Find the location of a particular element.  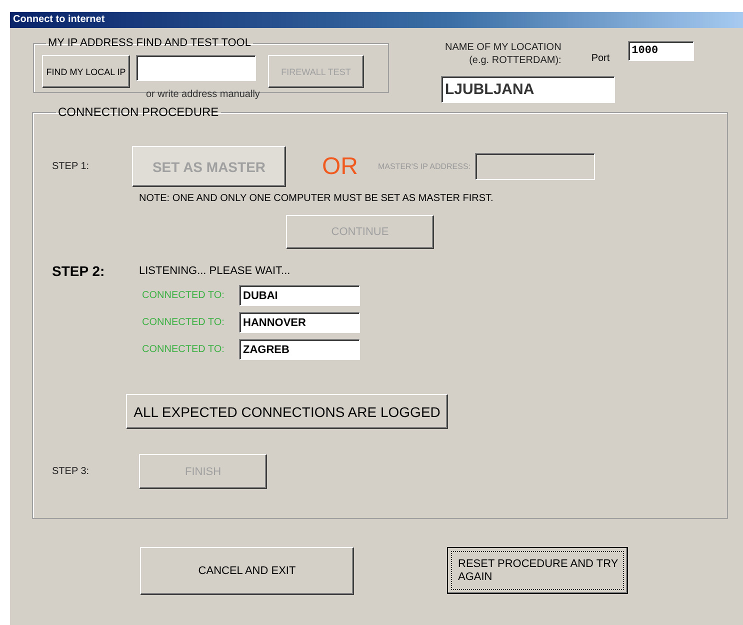

note-text: NOTE: ONE AND ONLY ONE COMPUTER MUST BE SET AS MASTER FIRST. is located at coordinates (316, 198).